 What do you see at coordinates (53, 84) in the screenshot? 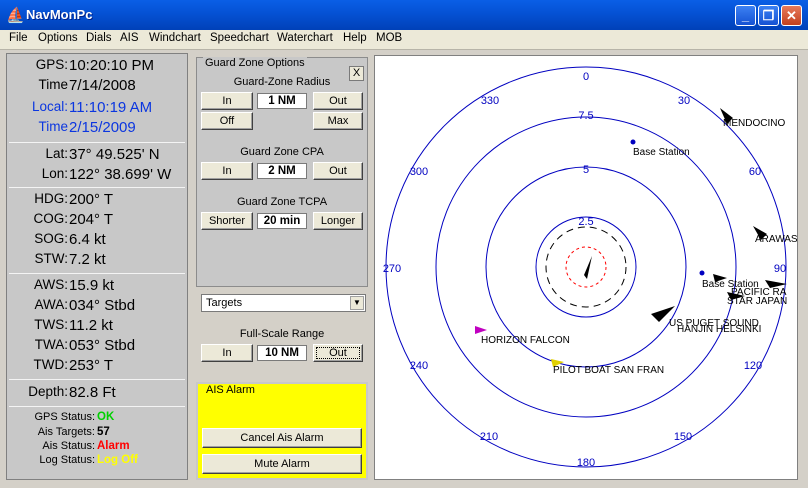
I see `gps-date-label: Time` at bounding box center [53, 84].